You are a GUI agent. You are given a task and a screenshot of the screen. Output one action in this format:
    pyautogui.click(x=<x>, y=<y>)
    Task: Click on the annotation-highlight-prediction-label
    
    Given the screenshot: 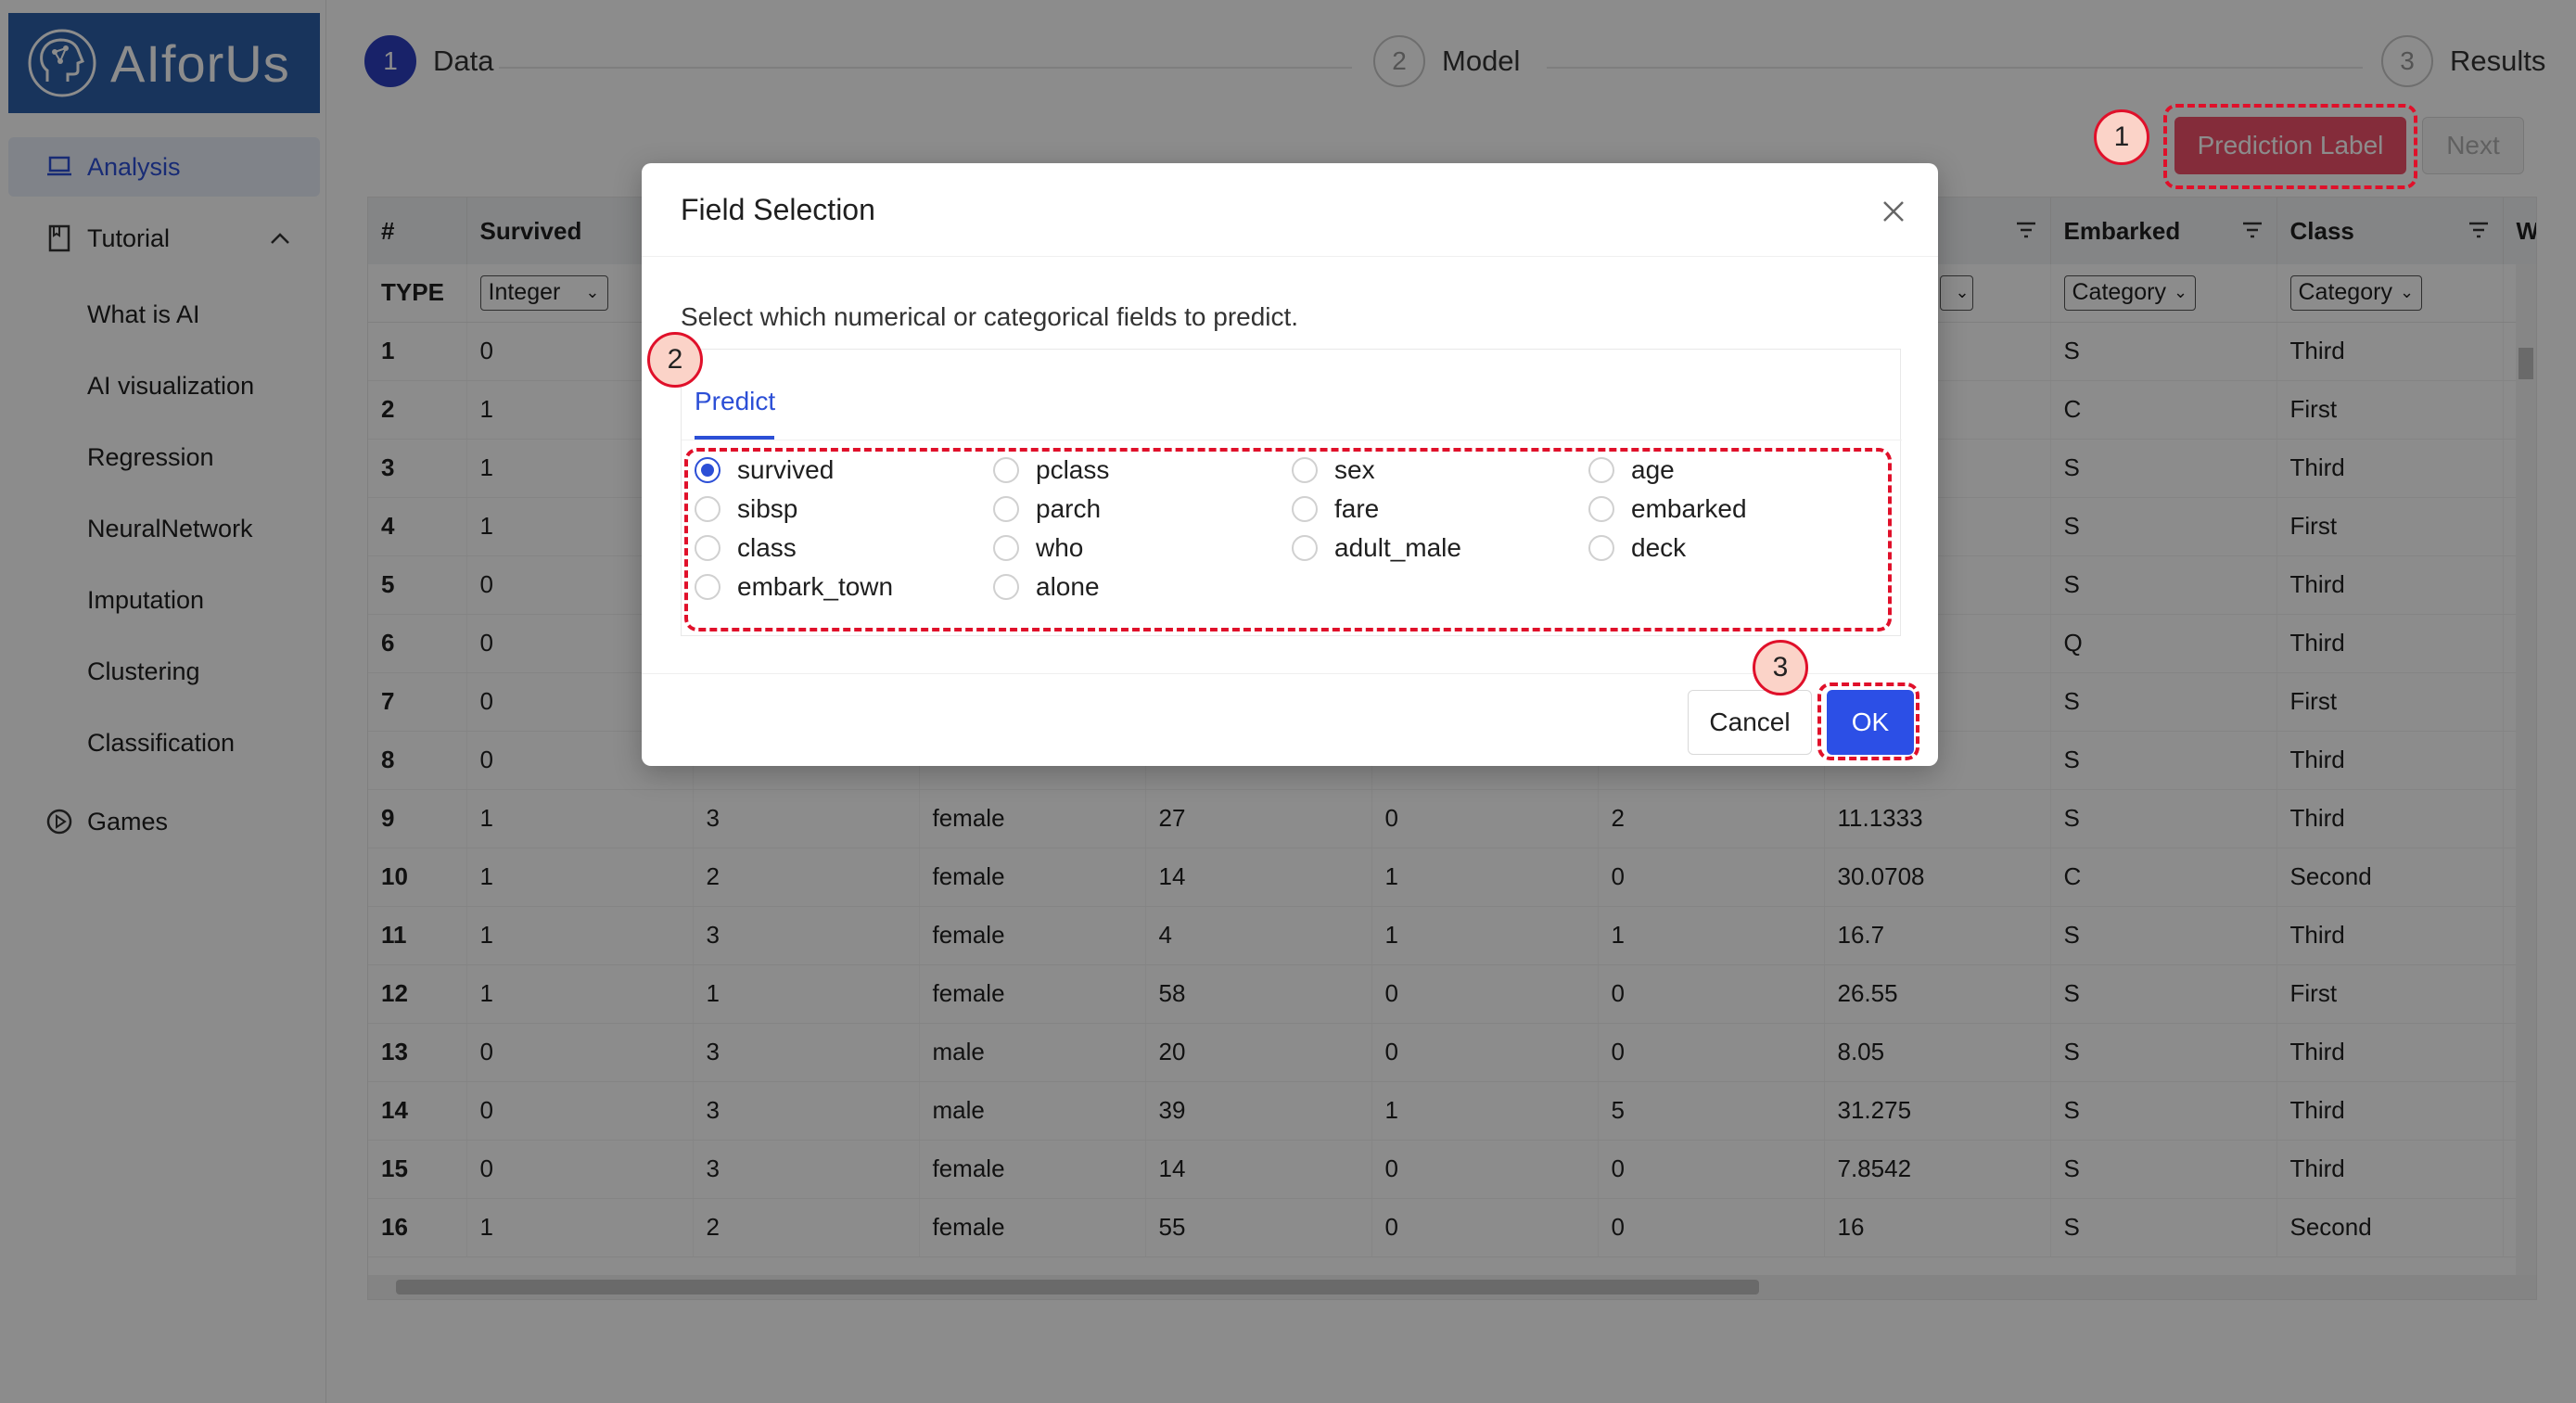 What is the action you would take?
    pyautogui.click(x=2290, y=146)
    